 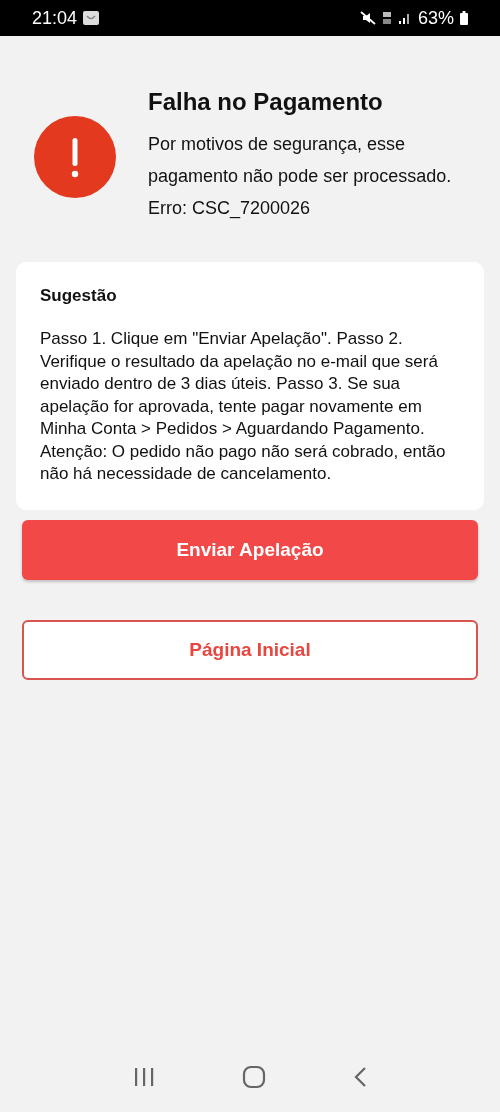 What do you see at coordinates (435, 18) in the screenshot?
I see `battery-percent: 63%` at bounding box center [435, 18].